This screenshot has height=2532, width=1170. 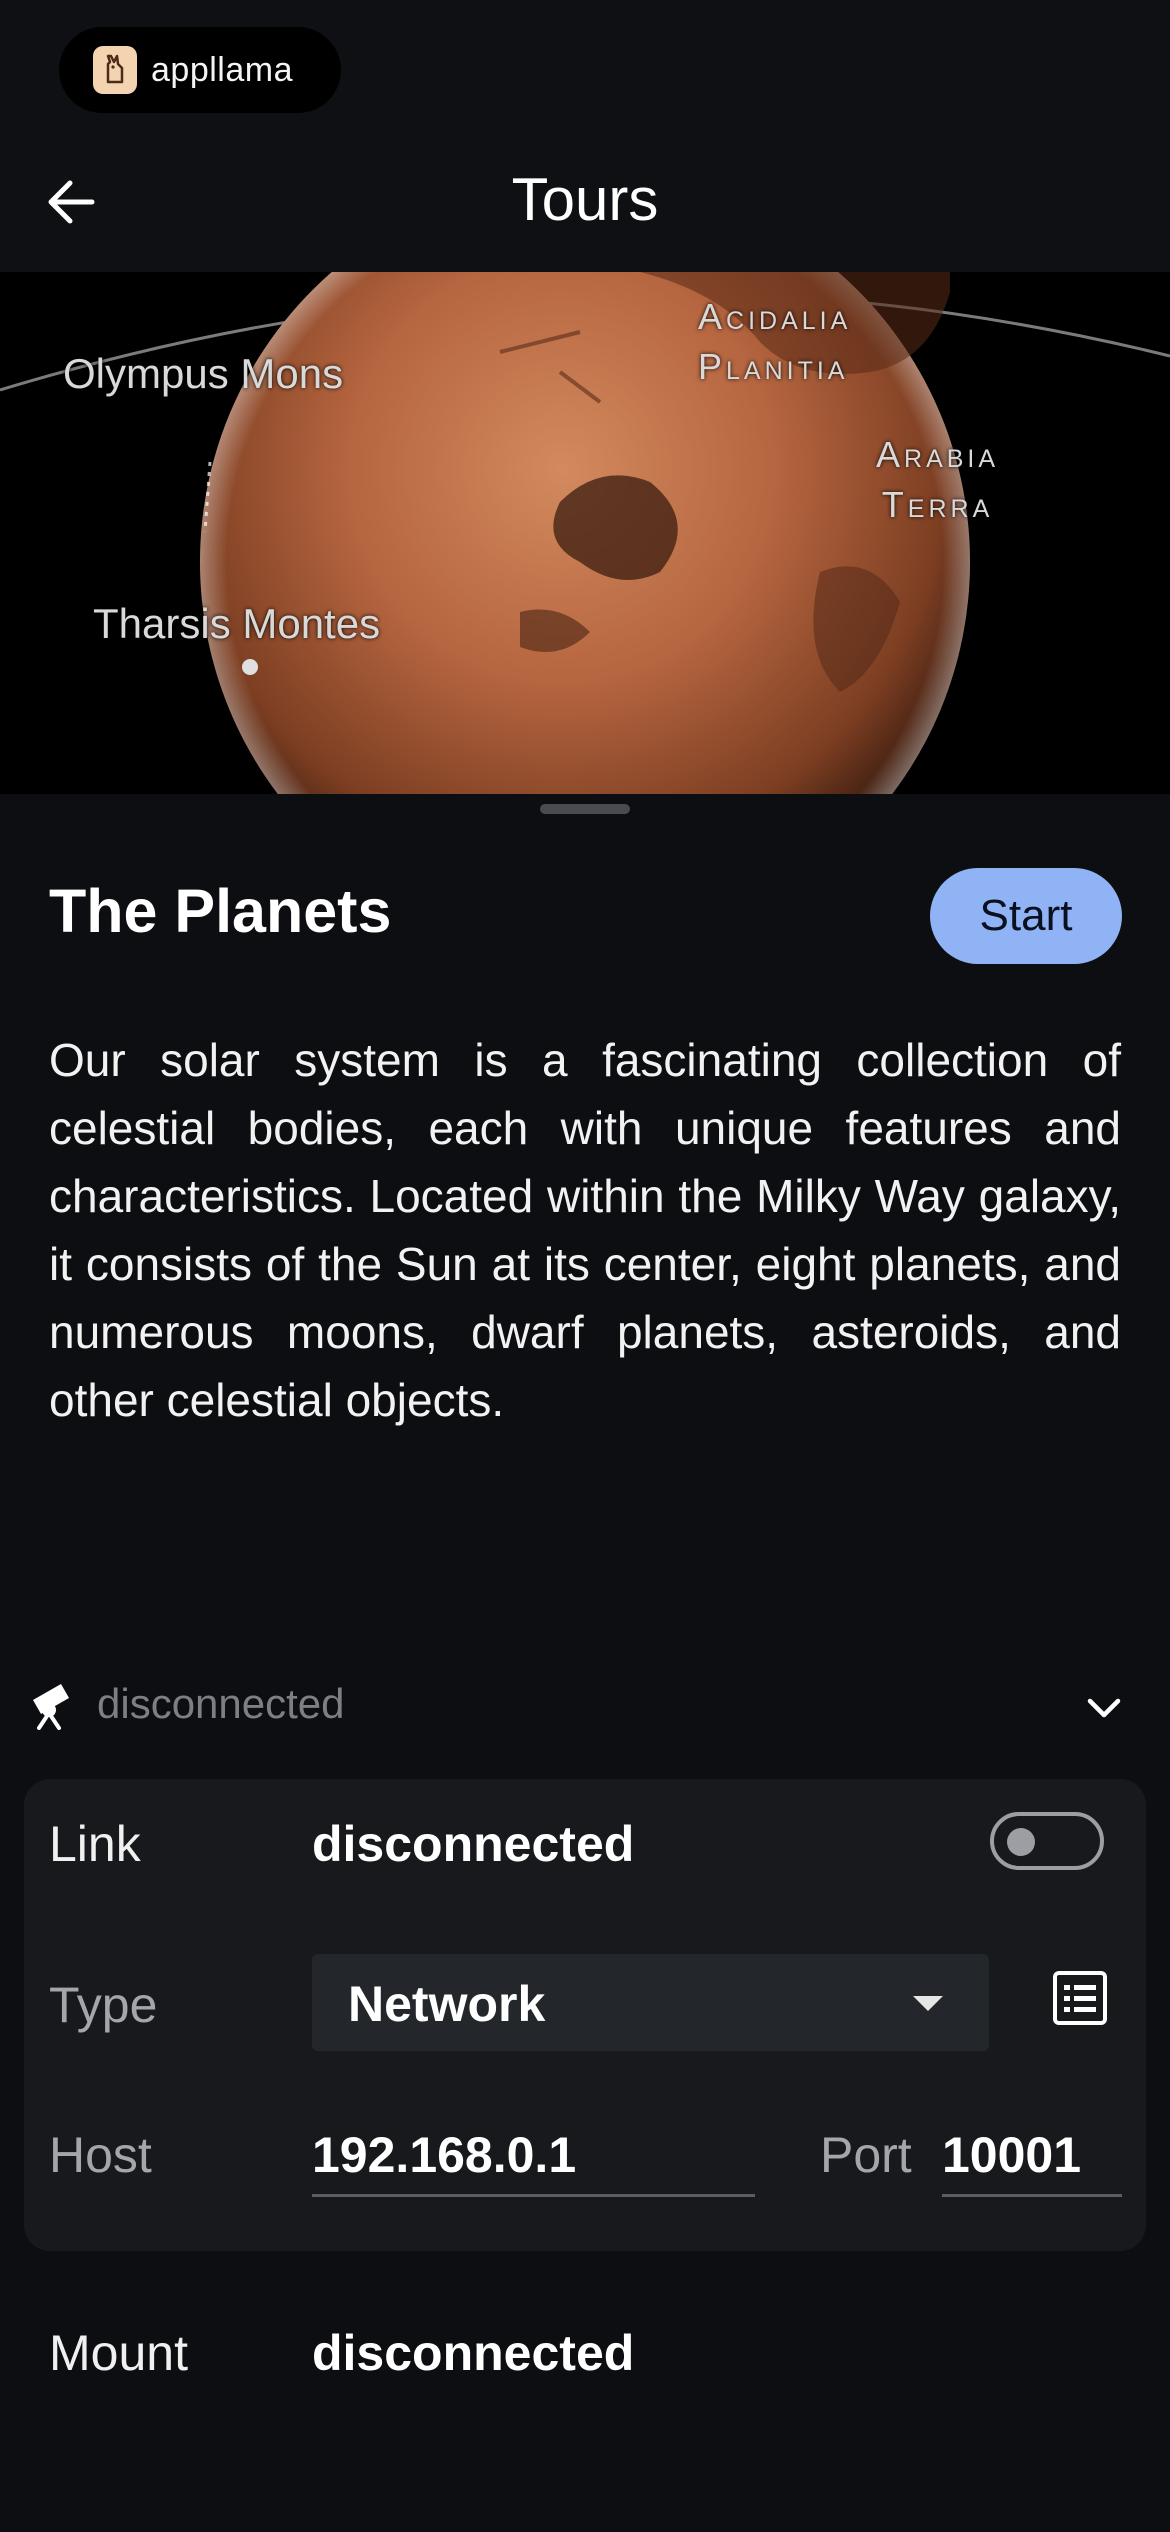 I want to click on port-input: 10001, so click(x=1032, y=2155).